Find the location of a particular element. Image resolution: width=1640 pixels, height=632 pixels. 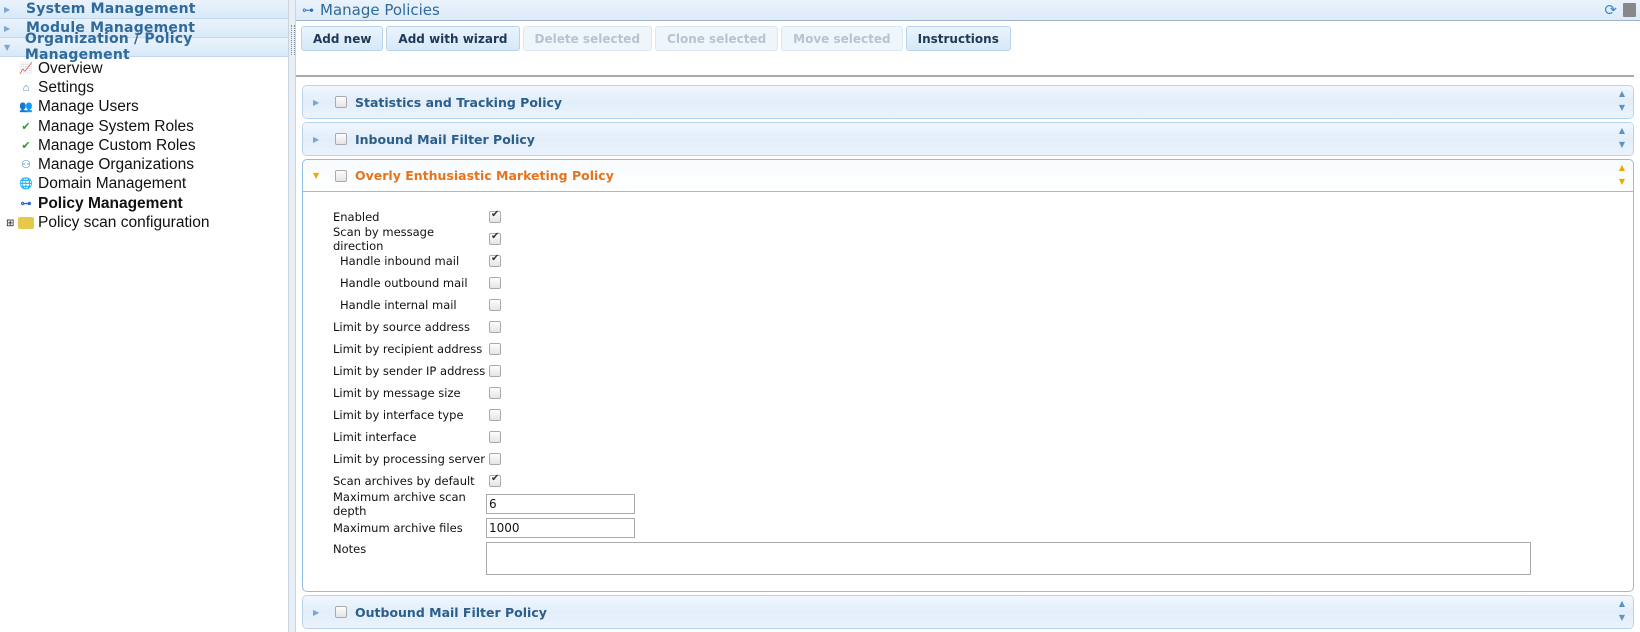

field-label: Limit by source address is located at coordinates (401, 327).